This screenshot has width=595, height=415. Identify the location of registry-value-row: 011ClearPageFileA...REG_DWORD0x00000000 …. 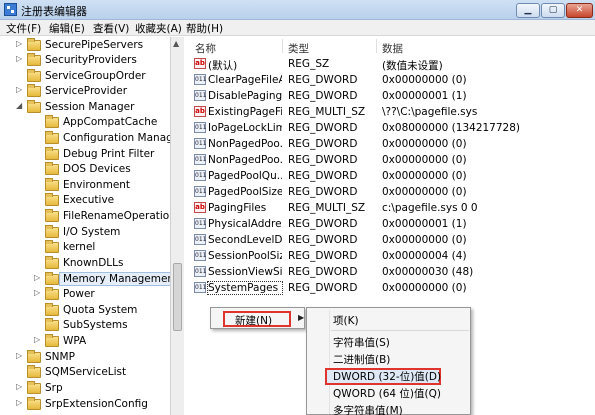
(391, 80).